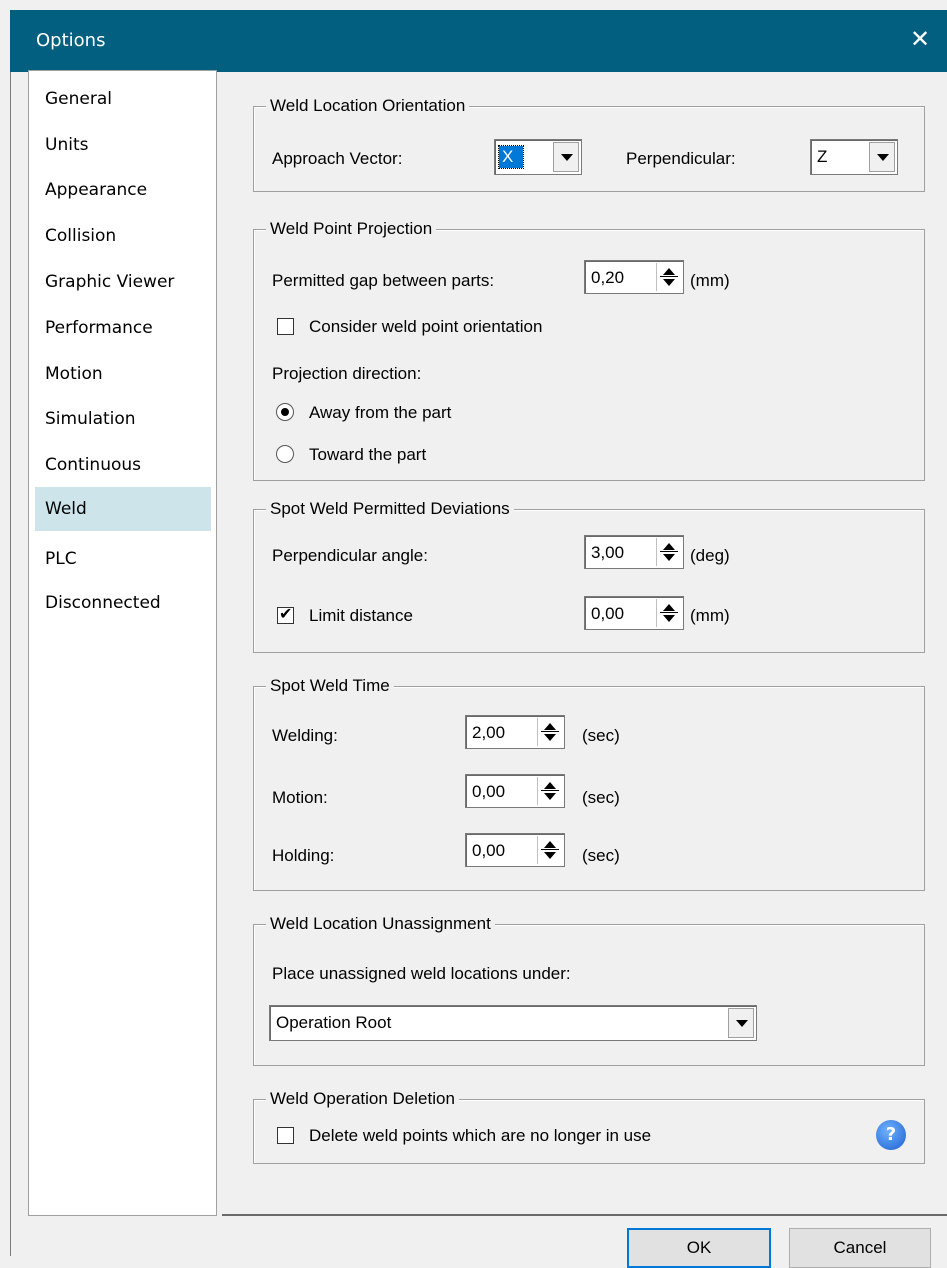 This screenshot has height=1268, width=947. Describe the element at coordinates (285, 412) in the screenshot. I see `away-from-part-radio` at that location.